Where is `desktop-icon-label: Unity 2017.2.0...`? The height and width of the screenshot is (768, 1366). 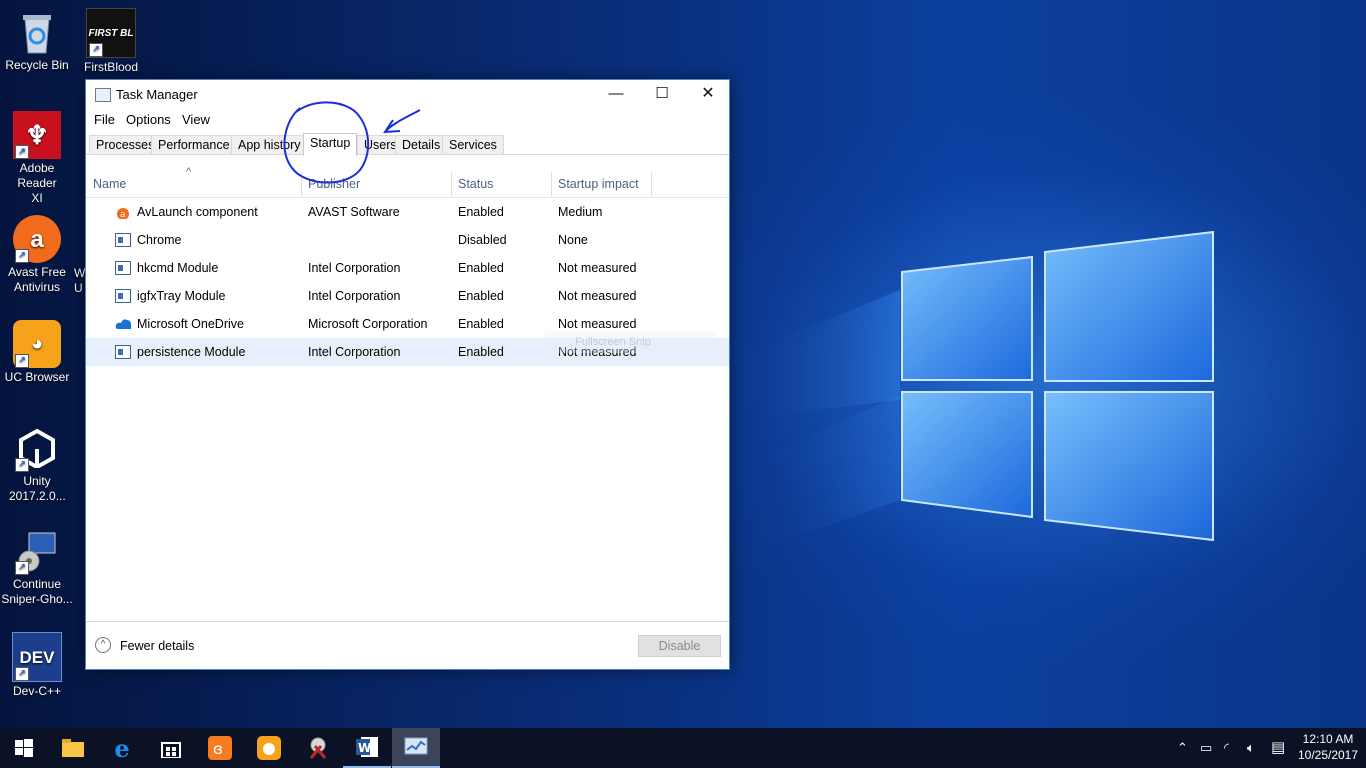 desktop-icon-label: Unity 2017.2.0... is located at coordinates (37, 488).